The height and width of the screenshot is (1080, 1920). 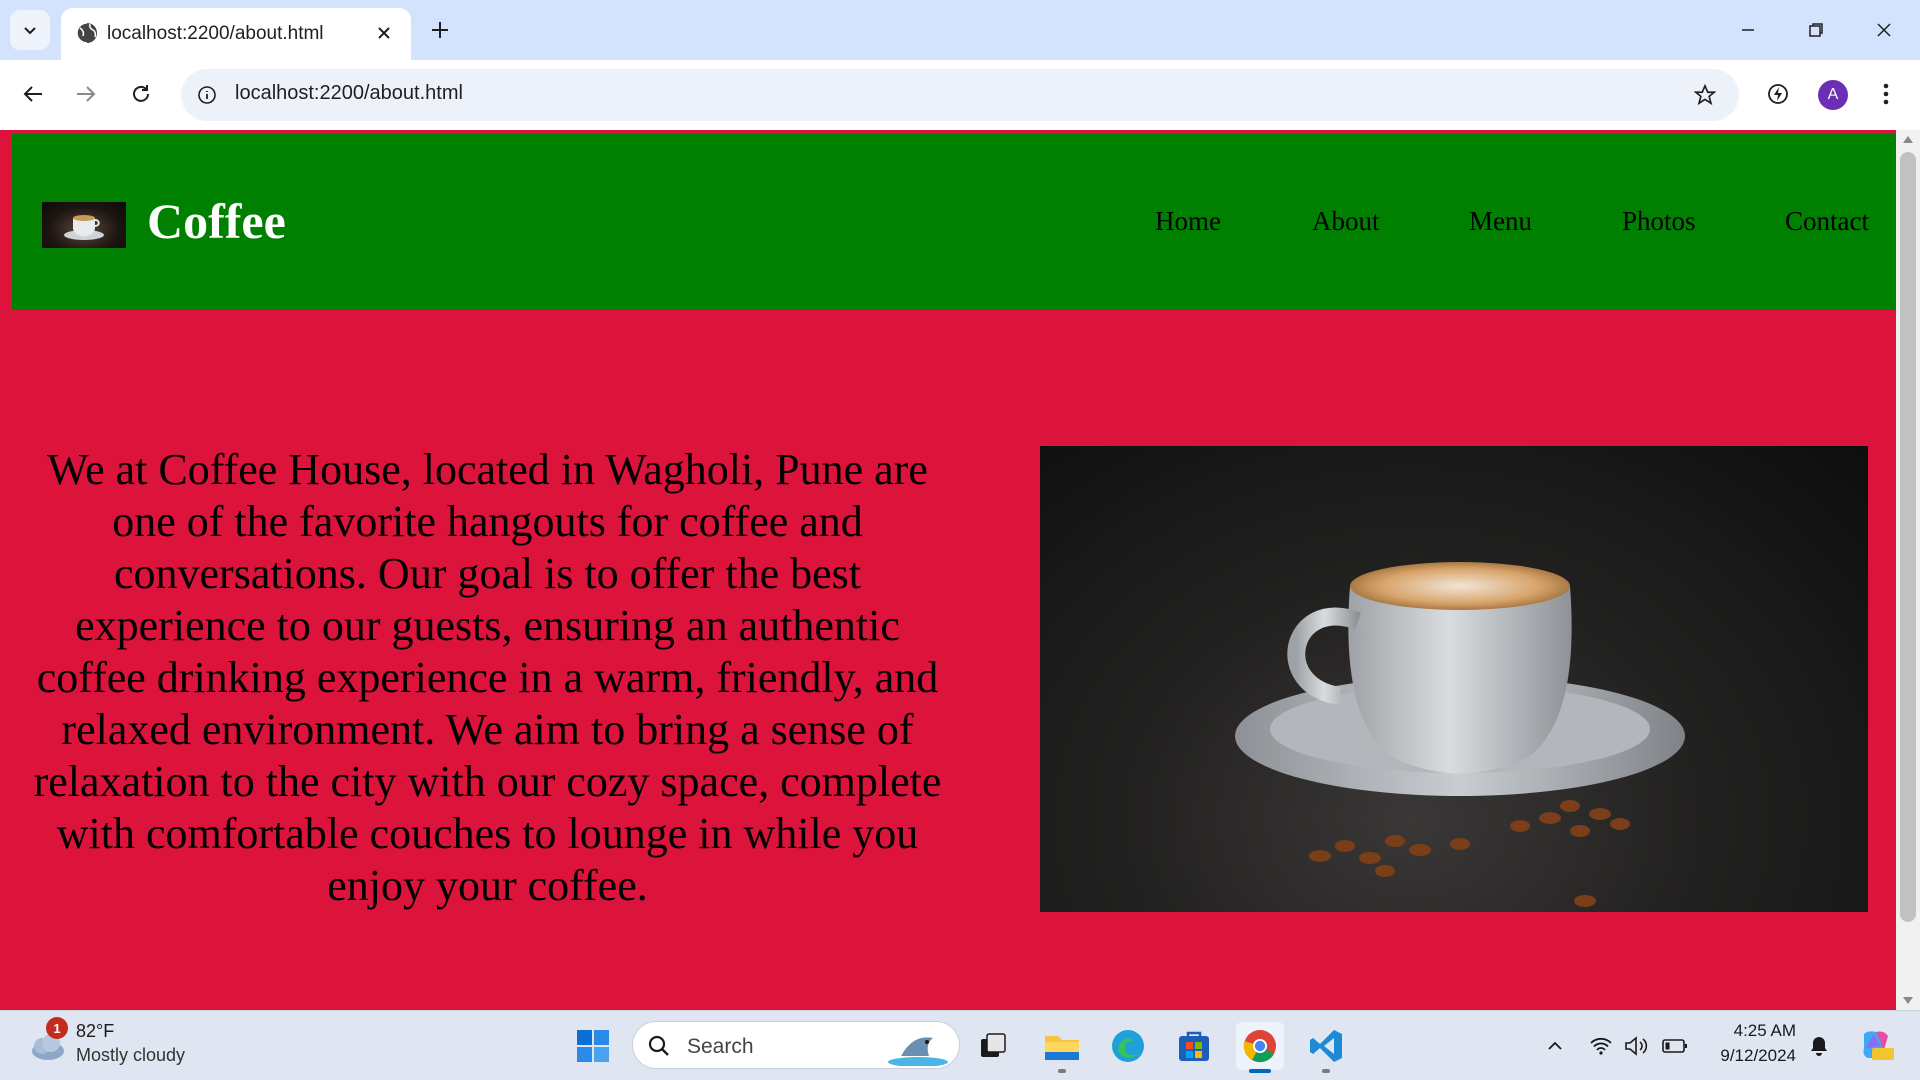 I want to click on profile-avatar: A, so click(x=1833, y=95).